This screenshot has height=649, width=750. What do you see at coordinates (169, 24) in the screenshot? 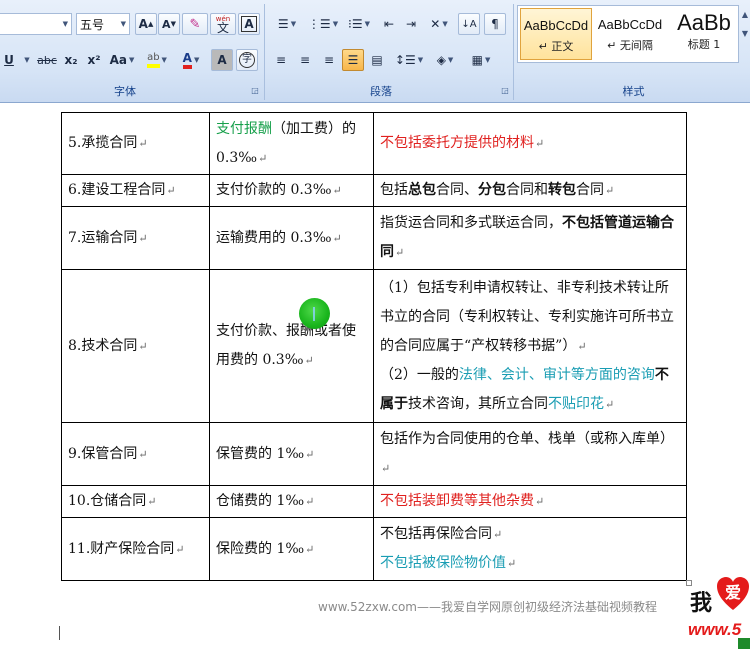
I see `shrink-font-button: A ▼` at bounding box center [169, 24].